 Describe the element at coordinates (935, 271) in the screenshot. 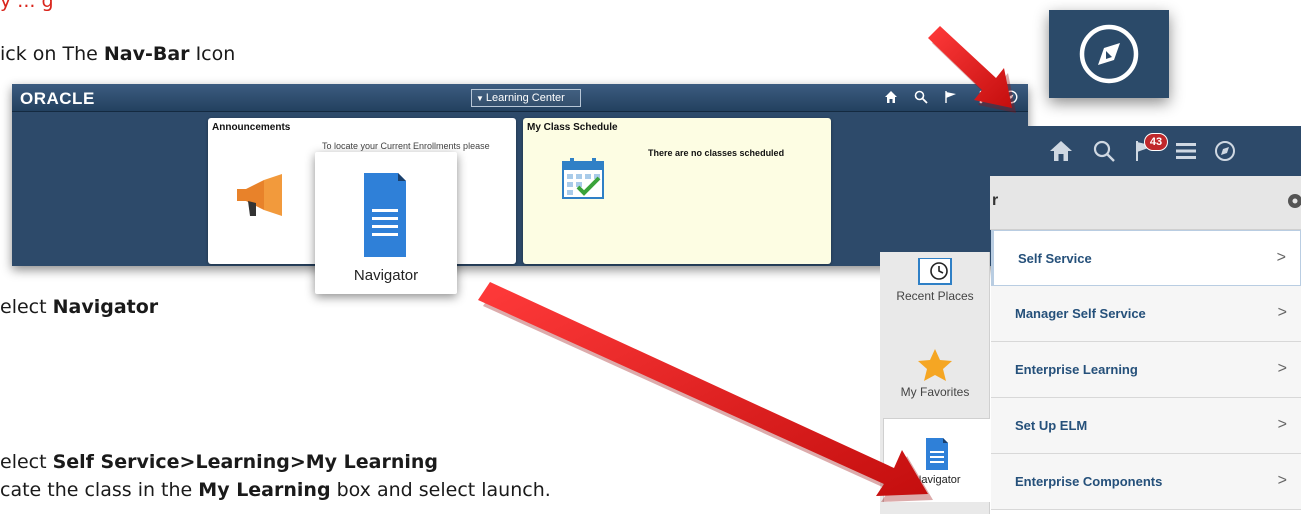

I see `clock-icon` at that location.